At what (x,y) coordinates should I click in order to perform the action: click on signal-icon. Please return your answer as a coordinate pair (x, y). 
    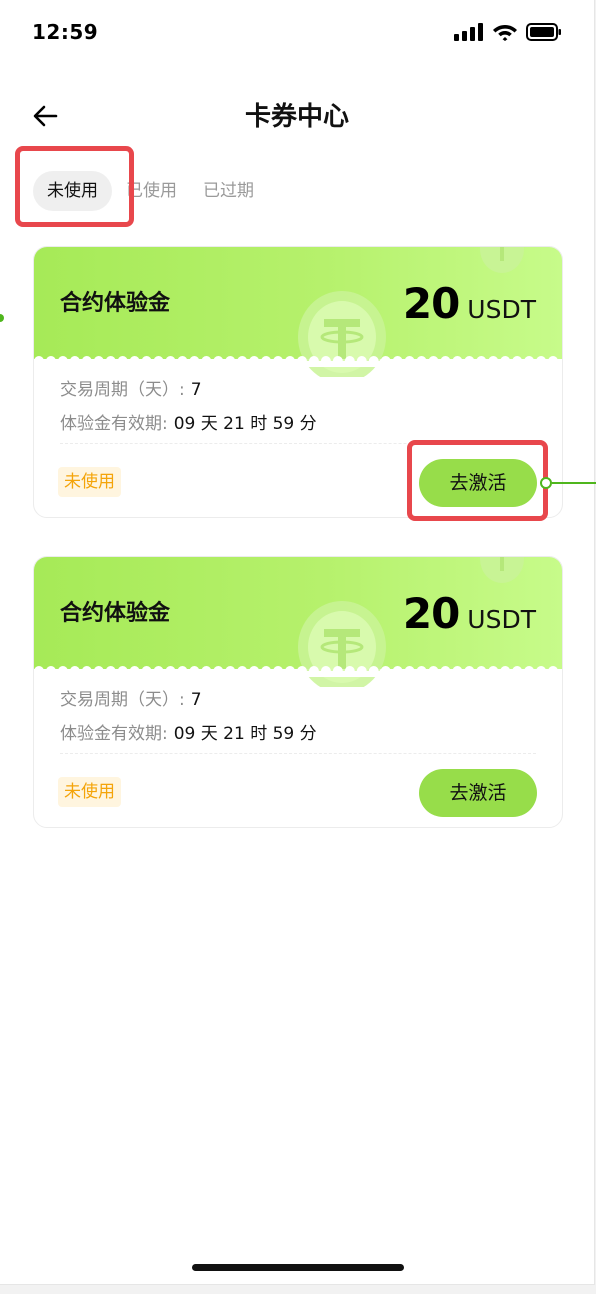
    Looking at the image, I should click on (468, 31).